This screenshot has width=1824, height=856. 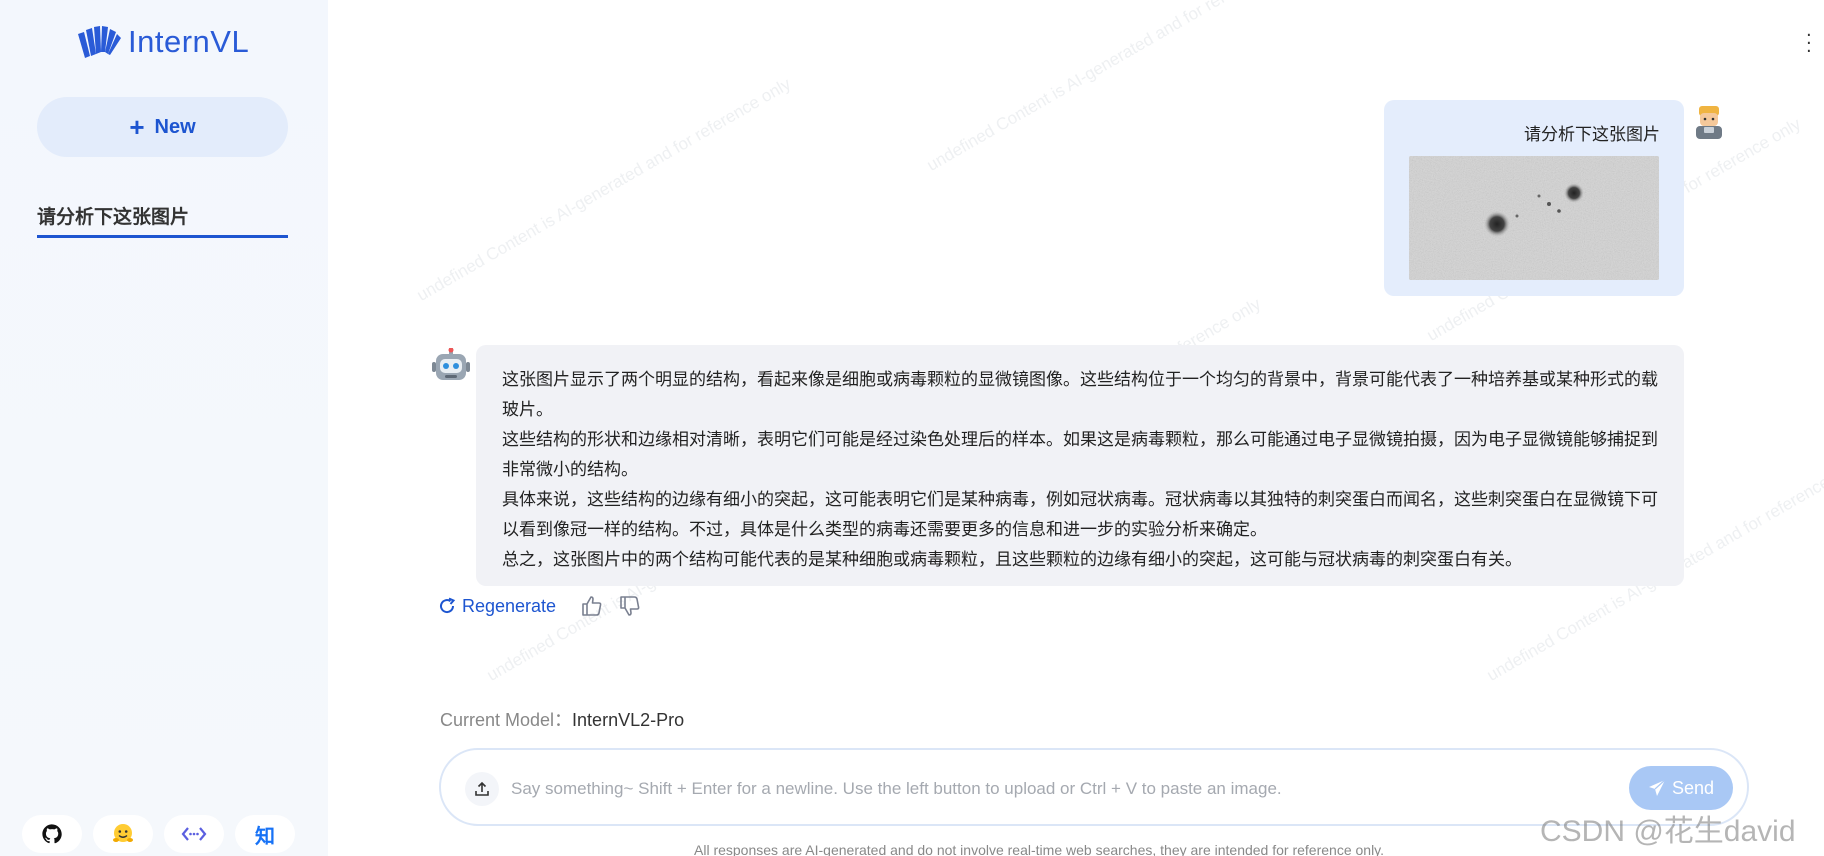 What do you see at coordinates (1709, 122) in the screenshot?
I see `user-avatar-icon` at bounding box center [1709, 122].